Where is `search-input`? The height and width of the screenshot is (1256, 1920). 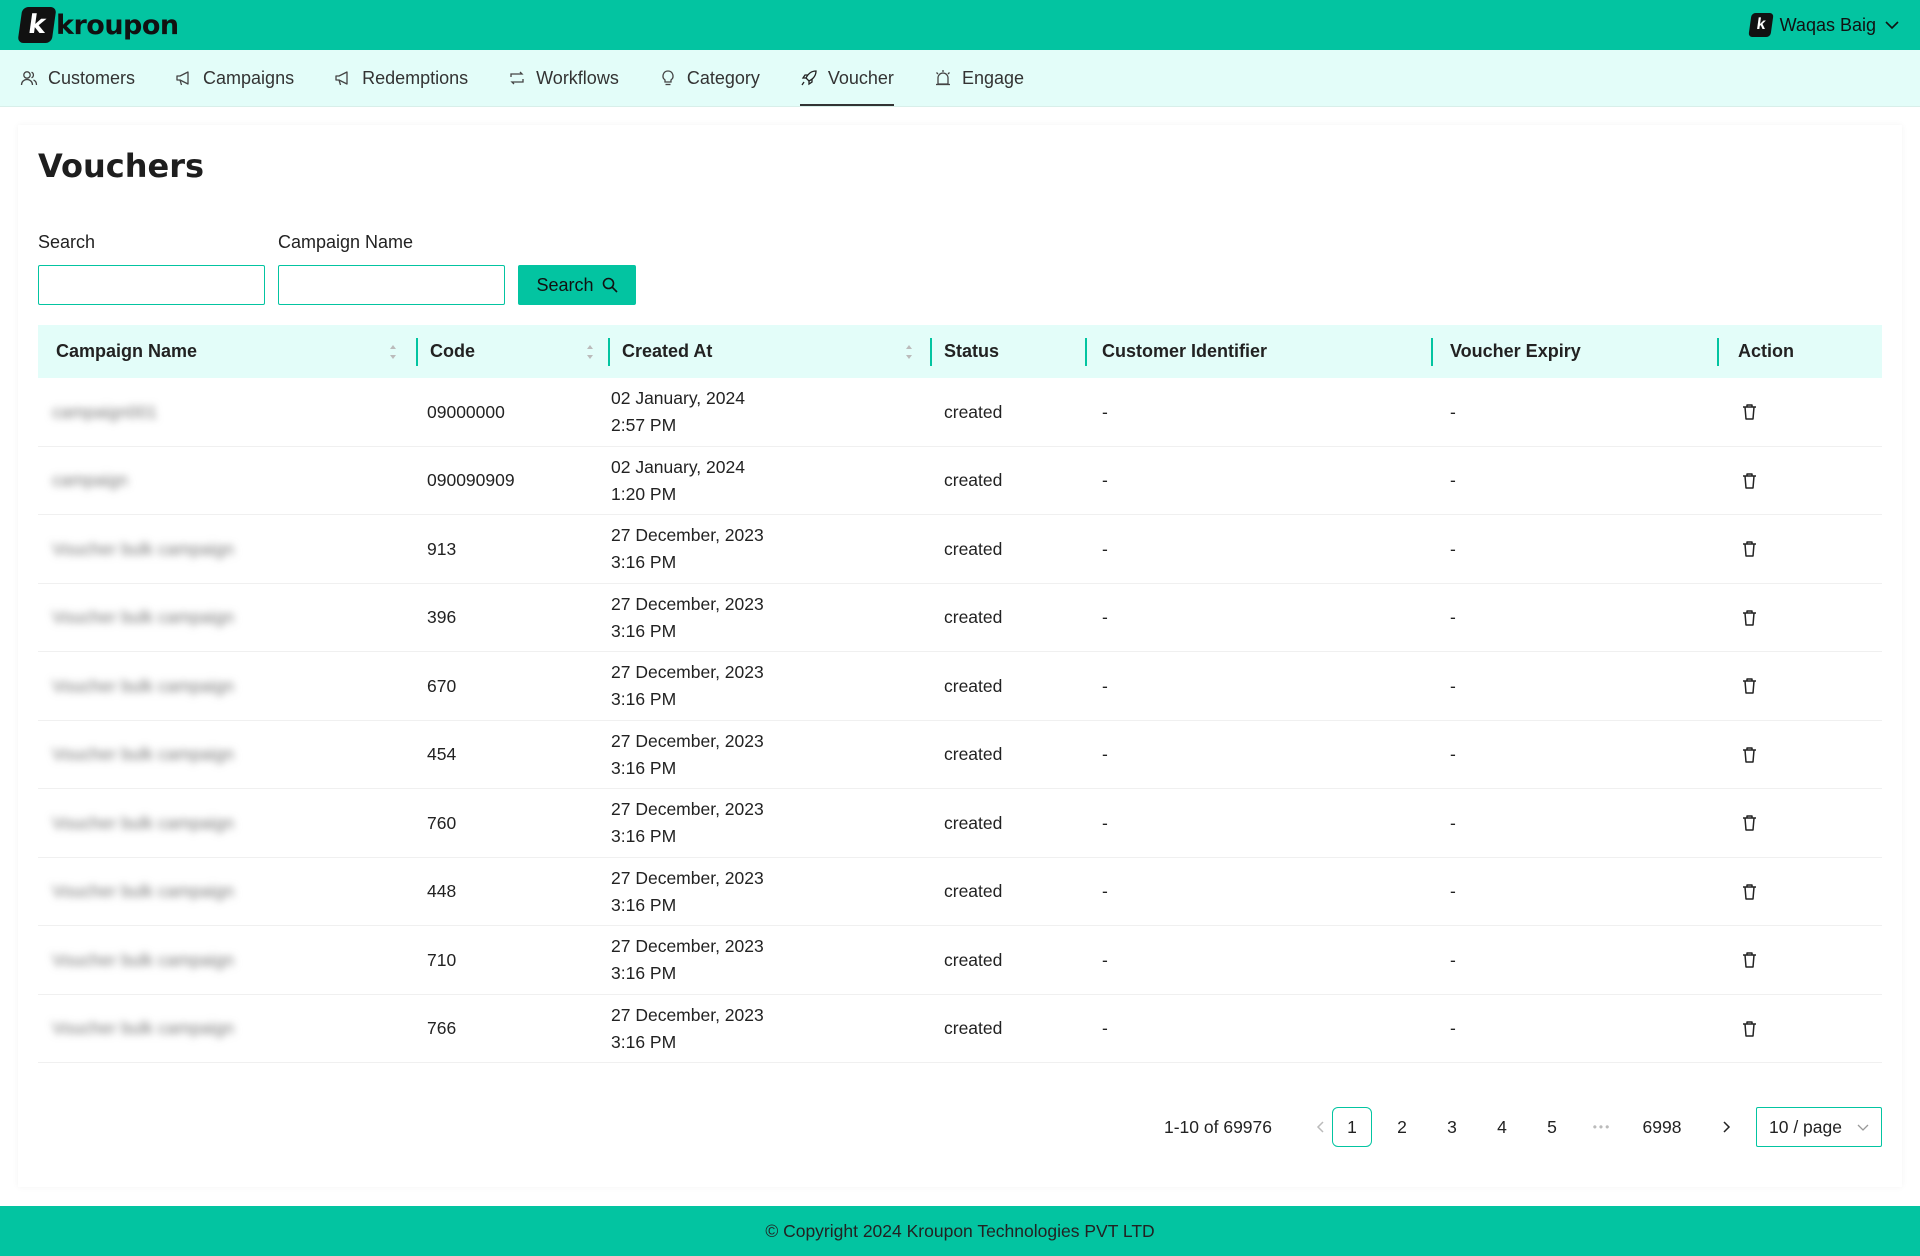 search-input is located at coordinates (151, 285).